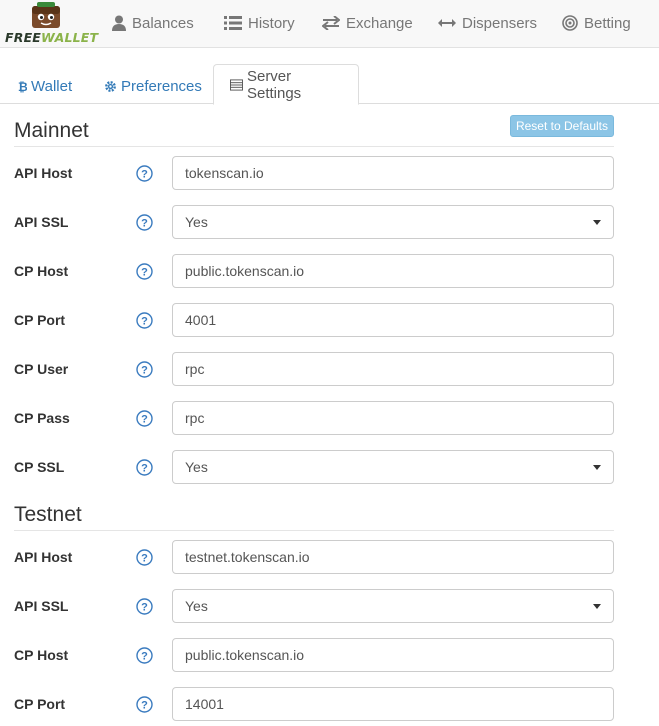  I want to click on mainnet-cp-host-label: CP Host, so click(41, 271).